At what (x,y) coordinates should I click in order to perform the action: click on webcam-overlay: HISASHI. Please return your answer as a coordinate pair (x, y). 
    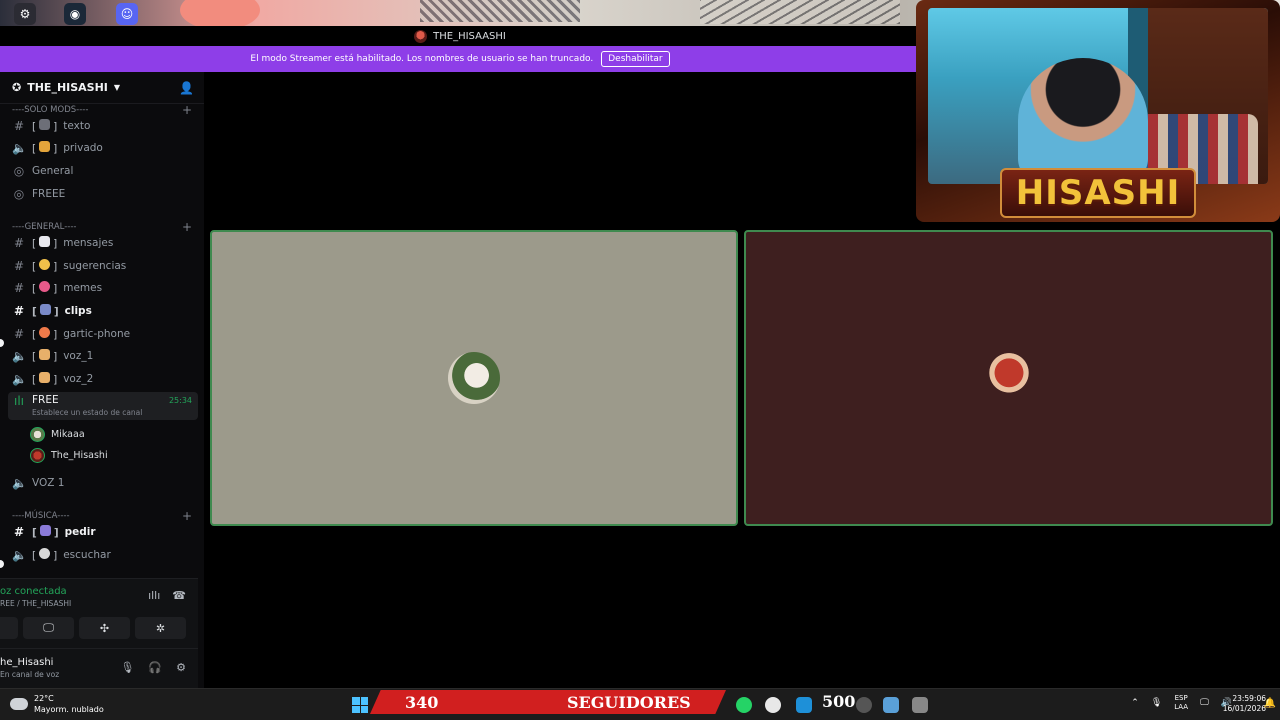
    Looking at the image, I should click on (1098, 111).